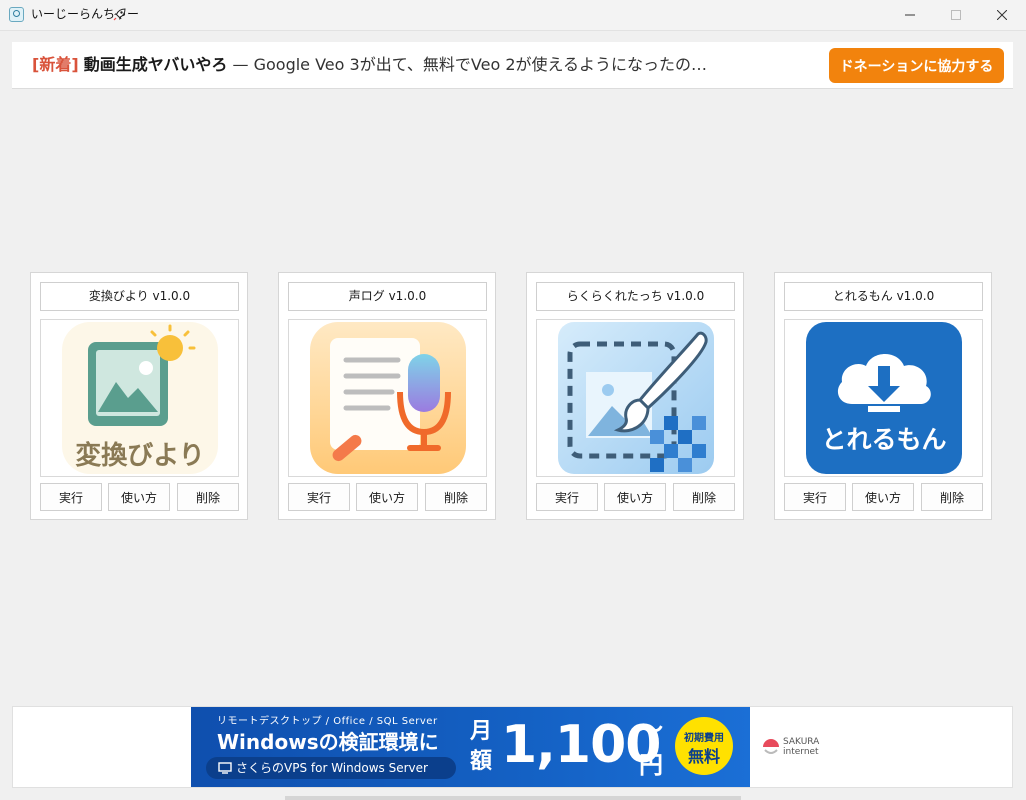  What do you see at coordinates (16, 14) in the screenshot?
I see `app-icon` at bounding box center [16, 14].